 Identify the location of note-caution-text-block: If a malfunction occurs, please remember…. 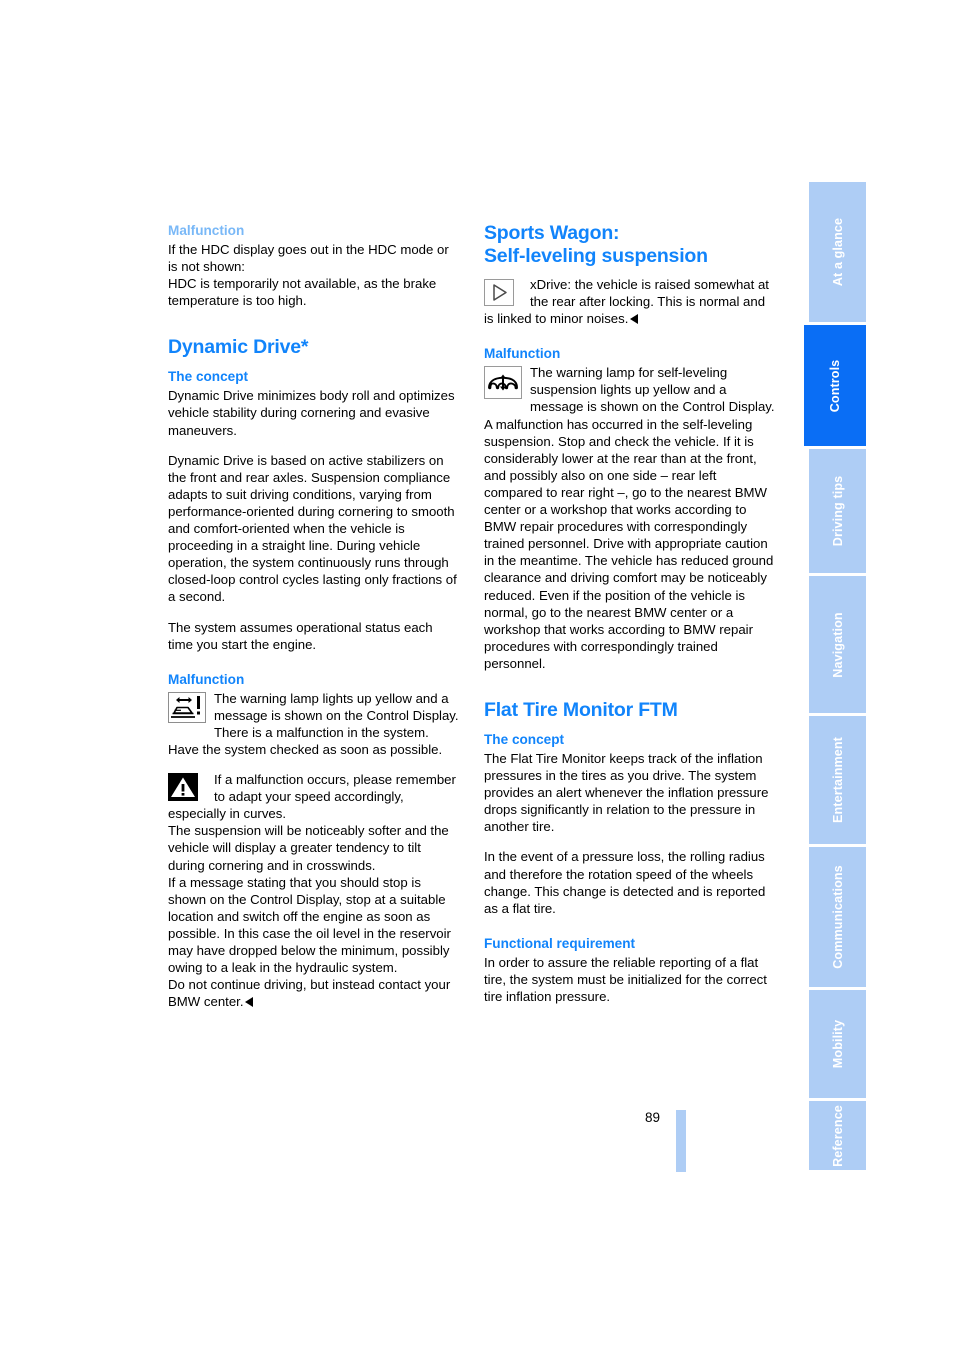
(314, 796).